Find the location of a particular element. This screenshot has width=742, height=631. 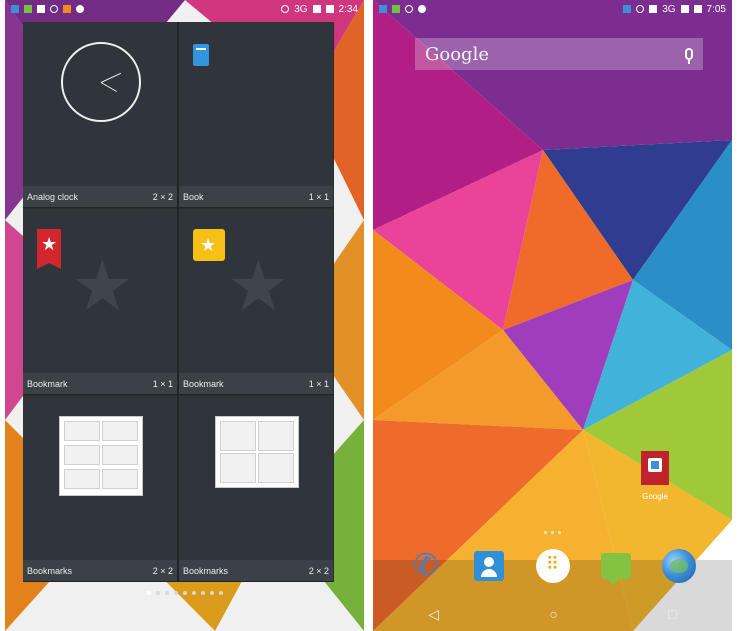

widget-analog-clock: Analog clock 2 × 2 is located at coordinates (100, 115).